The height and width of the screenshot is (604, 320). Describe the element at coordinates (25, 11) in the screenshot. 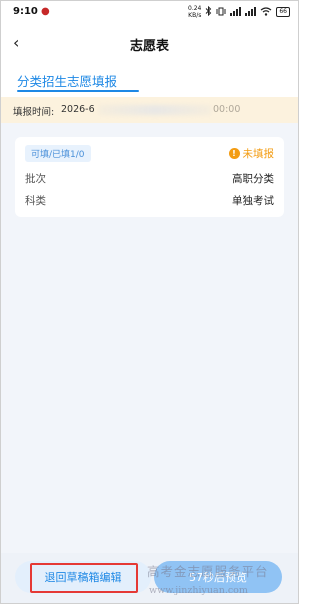

I see `status-time: 9:10` at that location.